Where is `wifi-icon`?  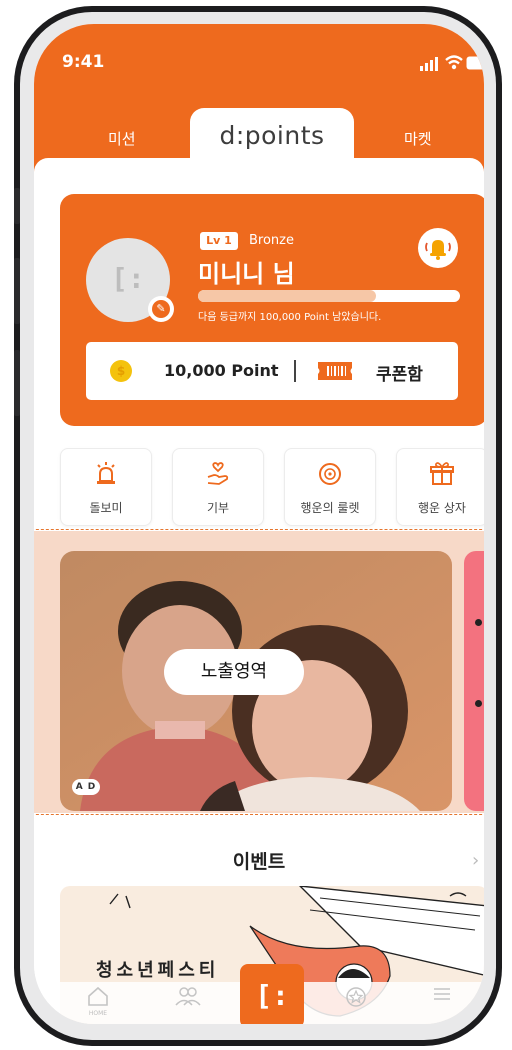
wifi-icon is located at coordinates (454, 64).